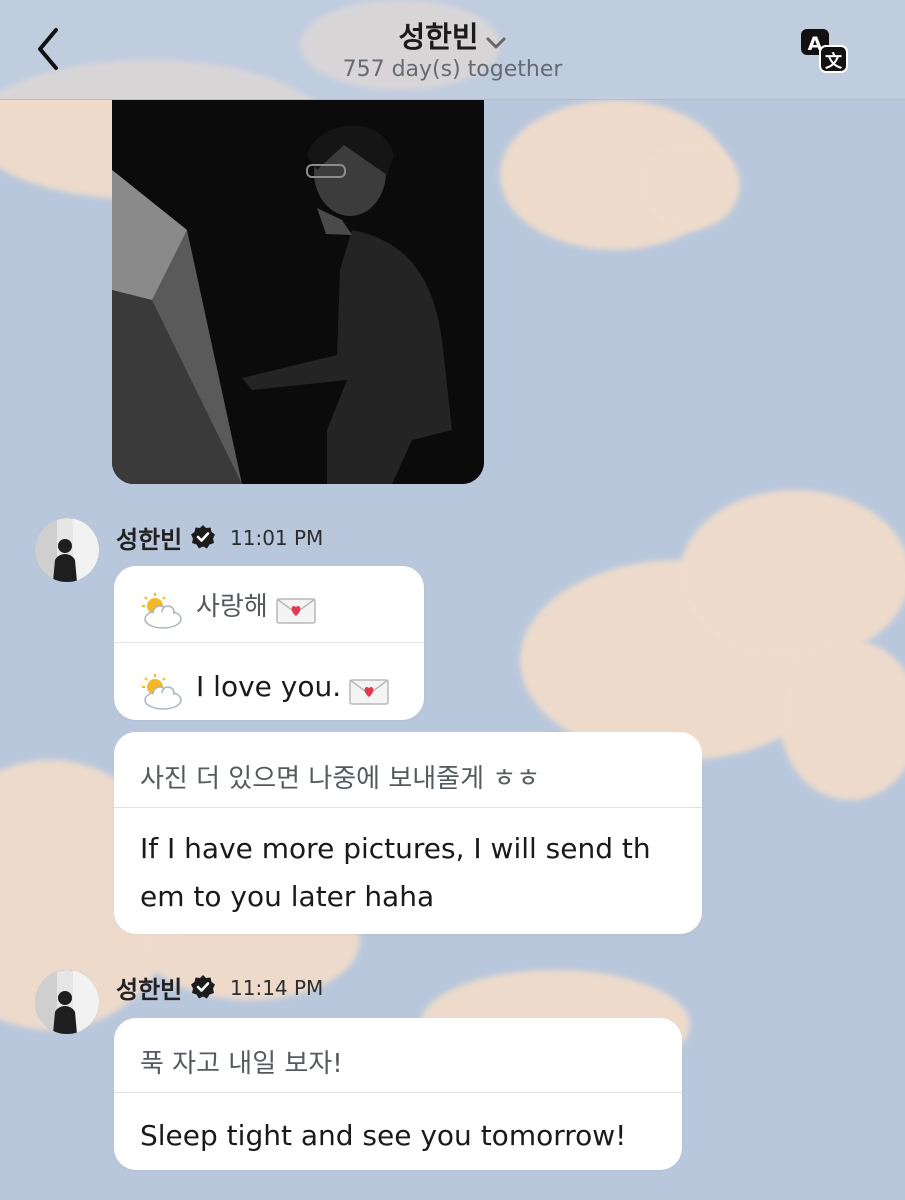 The image size is (905, 1200). I want to click on photo-image, so click(298, 292).